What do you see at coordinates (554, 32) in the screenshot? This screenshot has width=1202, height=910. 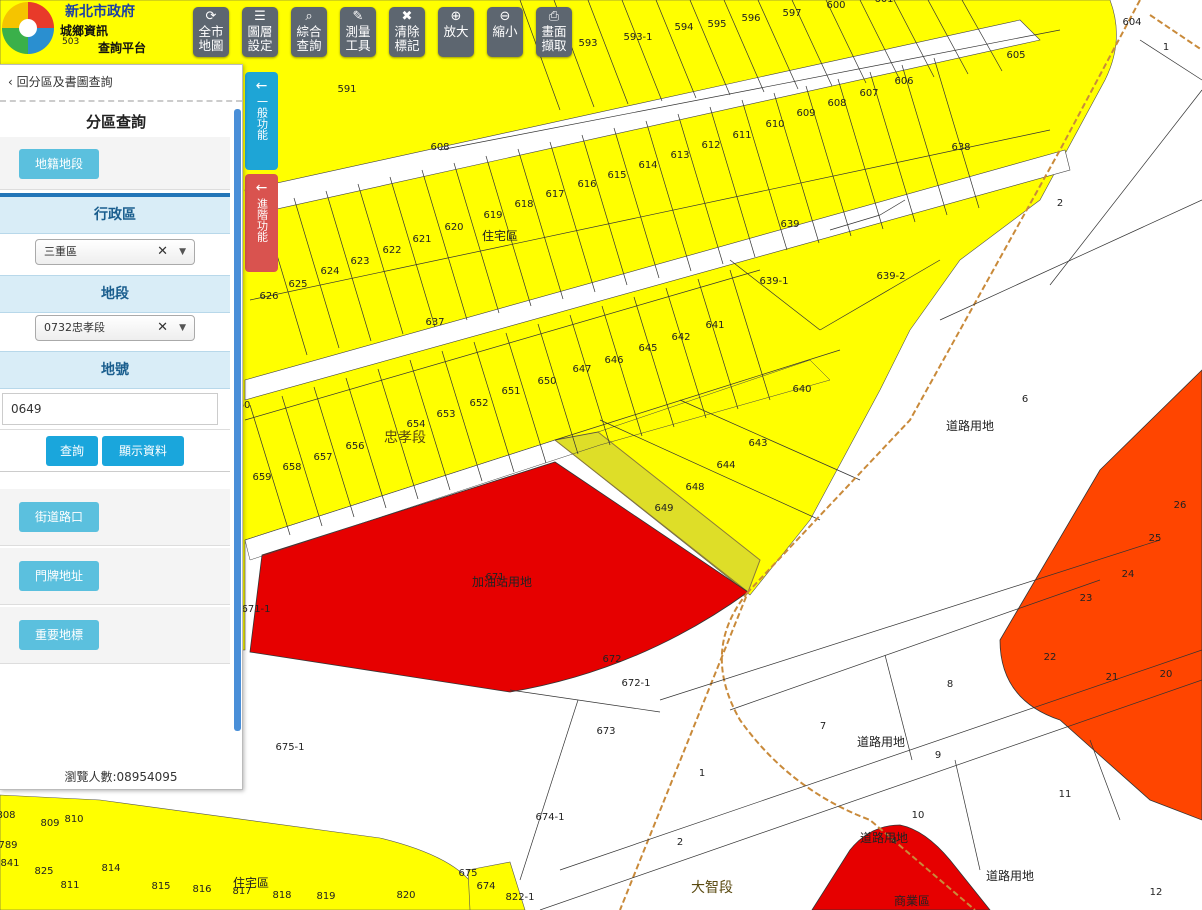 I see `screen-capture-button: ⎙ 畫面擷取` at bounding box center [554, 32].